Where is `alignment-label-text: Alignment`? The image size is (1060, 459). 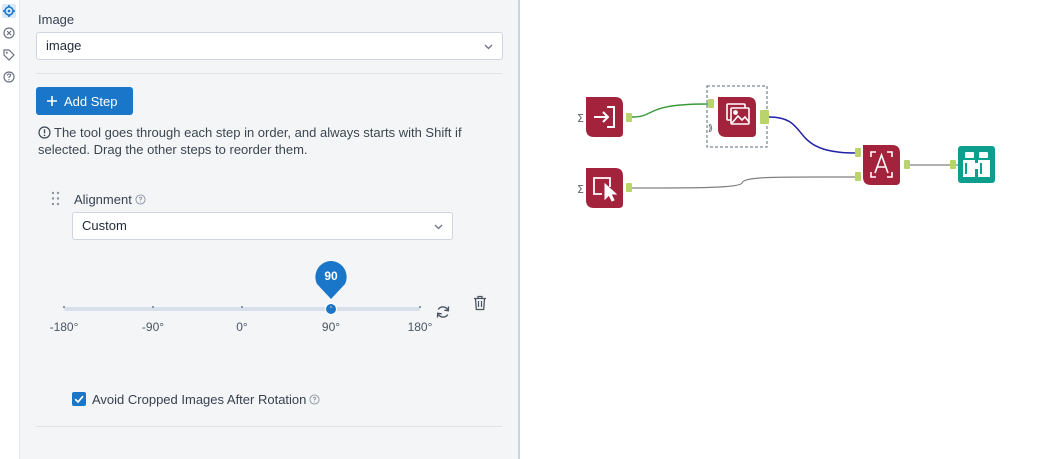
alignment-label-text: Alignment is located at coordinates (103, 199).